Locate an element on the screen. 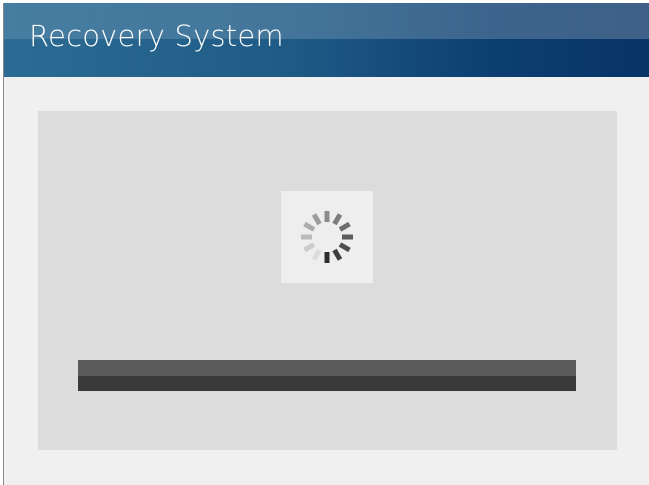 The width and height of the screenshot is (649, 485). progress-bar is located at coordinates (327, 375).